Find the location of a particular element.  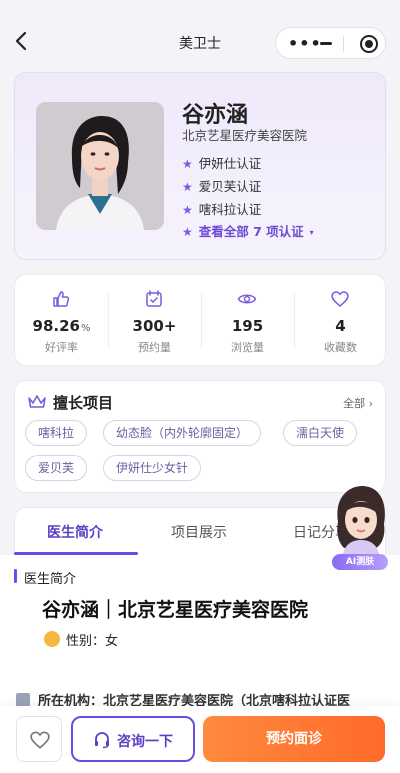

ai-assistant-avatar-icon is located at coordinates (361, 522).